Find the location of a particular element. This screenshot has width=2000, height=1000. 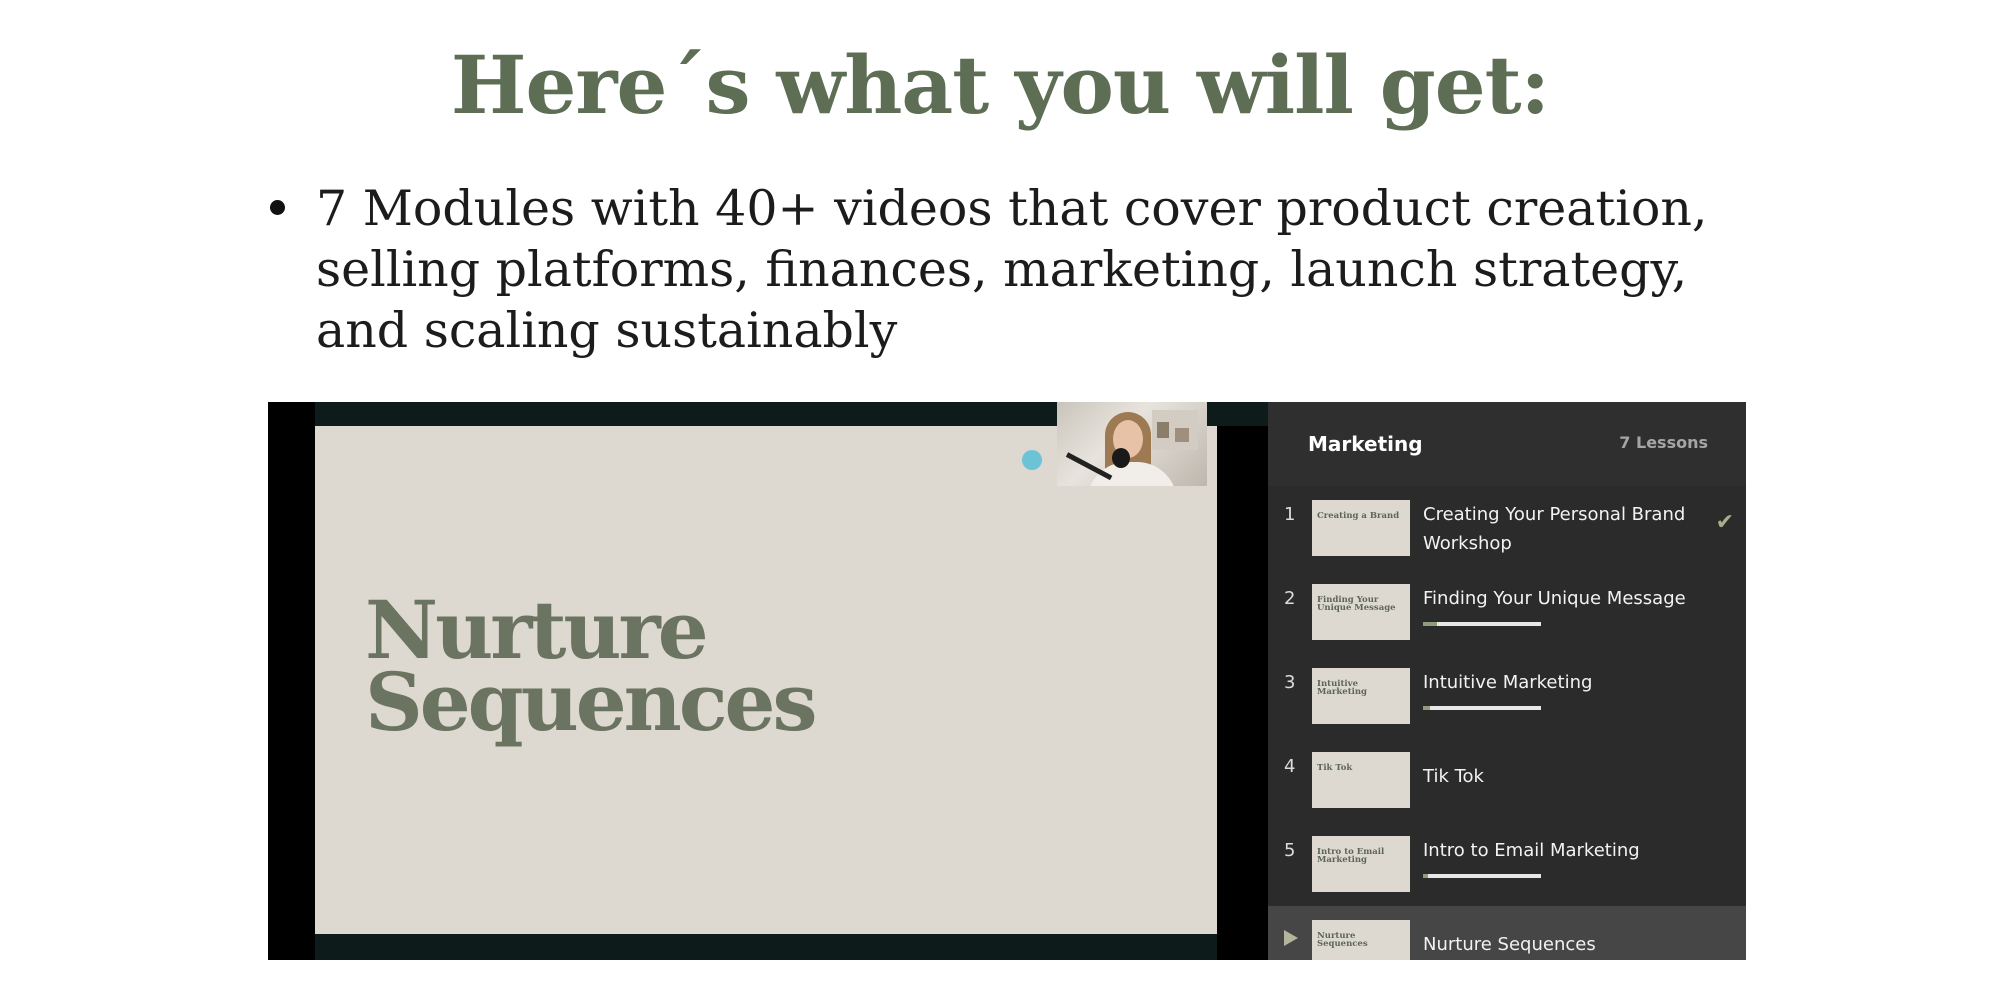

lesson-title: Intuitive Marketing is located at coordinates (1508, 682).